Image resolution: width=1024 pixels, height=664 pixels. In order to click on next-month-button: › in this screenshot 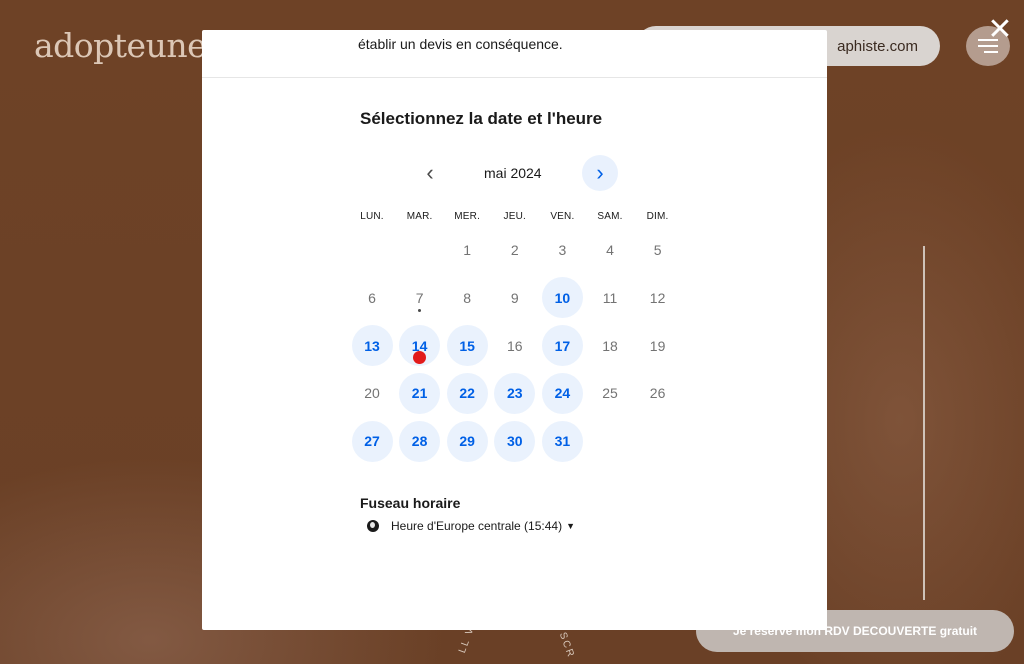, I will do `click(600, 173)`.